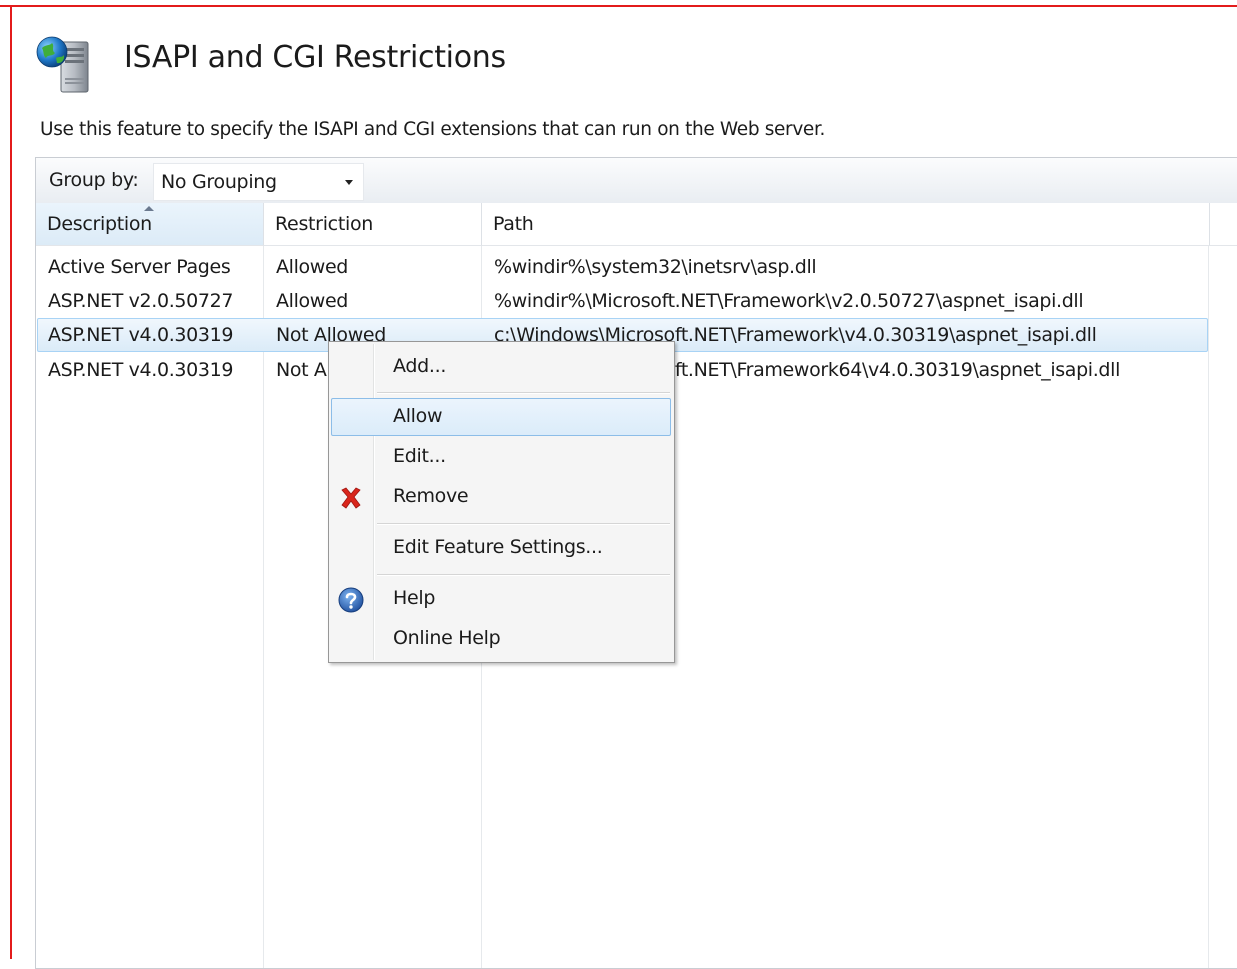  What do you see at coordinates (149, 208) in the screenshot?
I see `sort-ascending-icon` at bounding box center [149, 208].